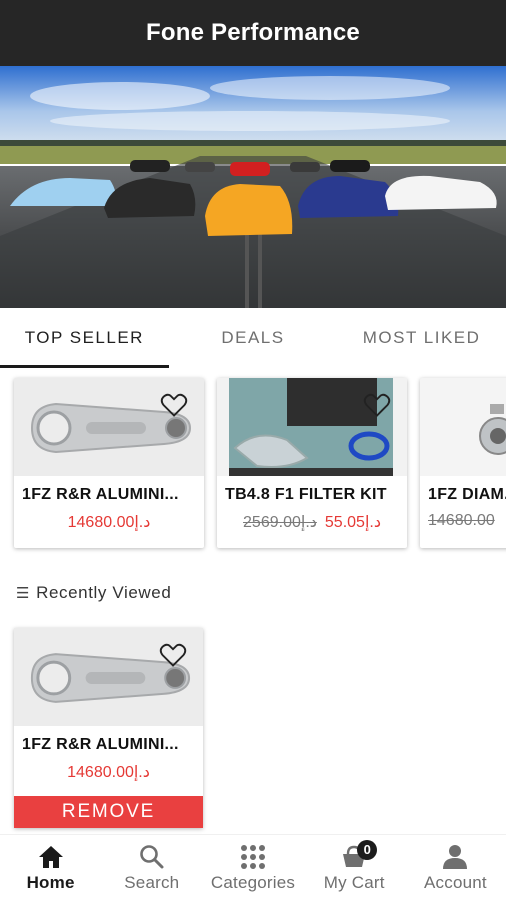  I want to click on product-name: TB4.8 F1 FILTER KIT, so click(306, 494).